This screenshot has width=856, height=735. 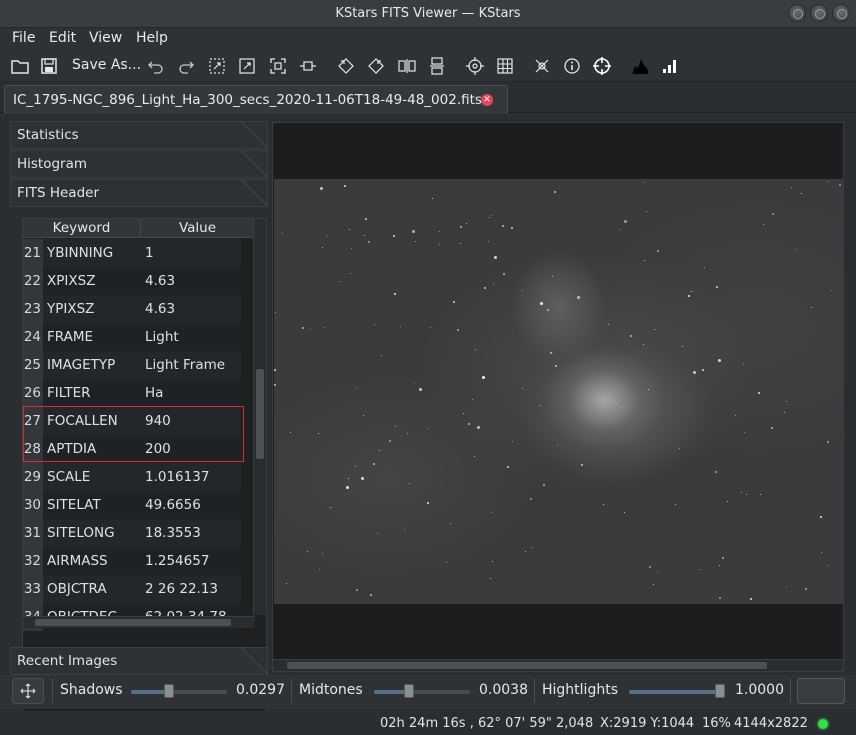 What do you see at coordinates (154, 393) in the screenshot?
I see `row-value: Ha` at bounding box center [154, 393].